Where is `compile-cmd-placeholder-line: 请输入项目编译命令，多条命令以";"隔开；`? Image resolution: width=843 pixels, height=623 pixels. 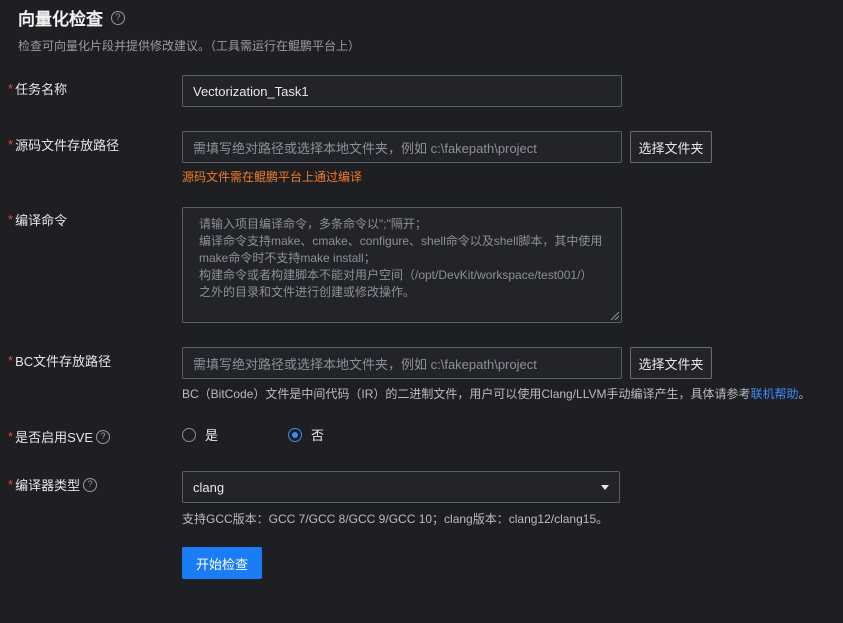
compile-cmd-placeholder-line: 请输入项目编译命令，多条命令以";"隔开； is located at coordinates (313, 224).